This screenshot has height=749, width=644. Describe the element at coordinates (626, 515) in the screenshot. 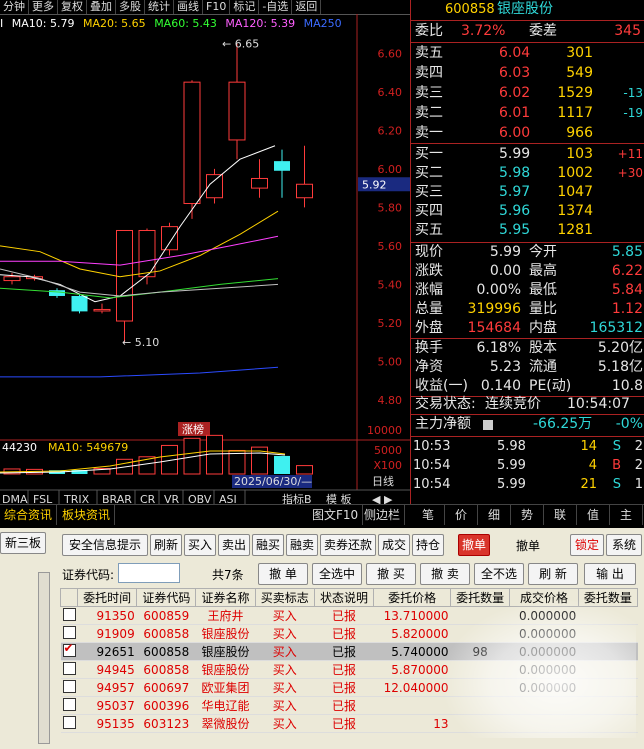

I see `quote-sub-tab: 主` at that location.